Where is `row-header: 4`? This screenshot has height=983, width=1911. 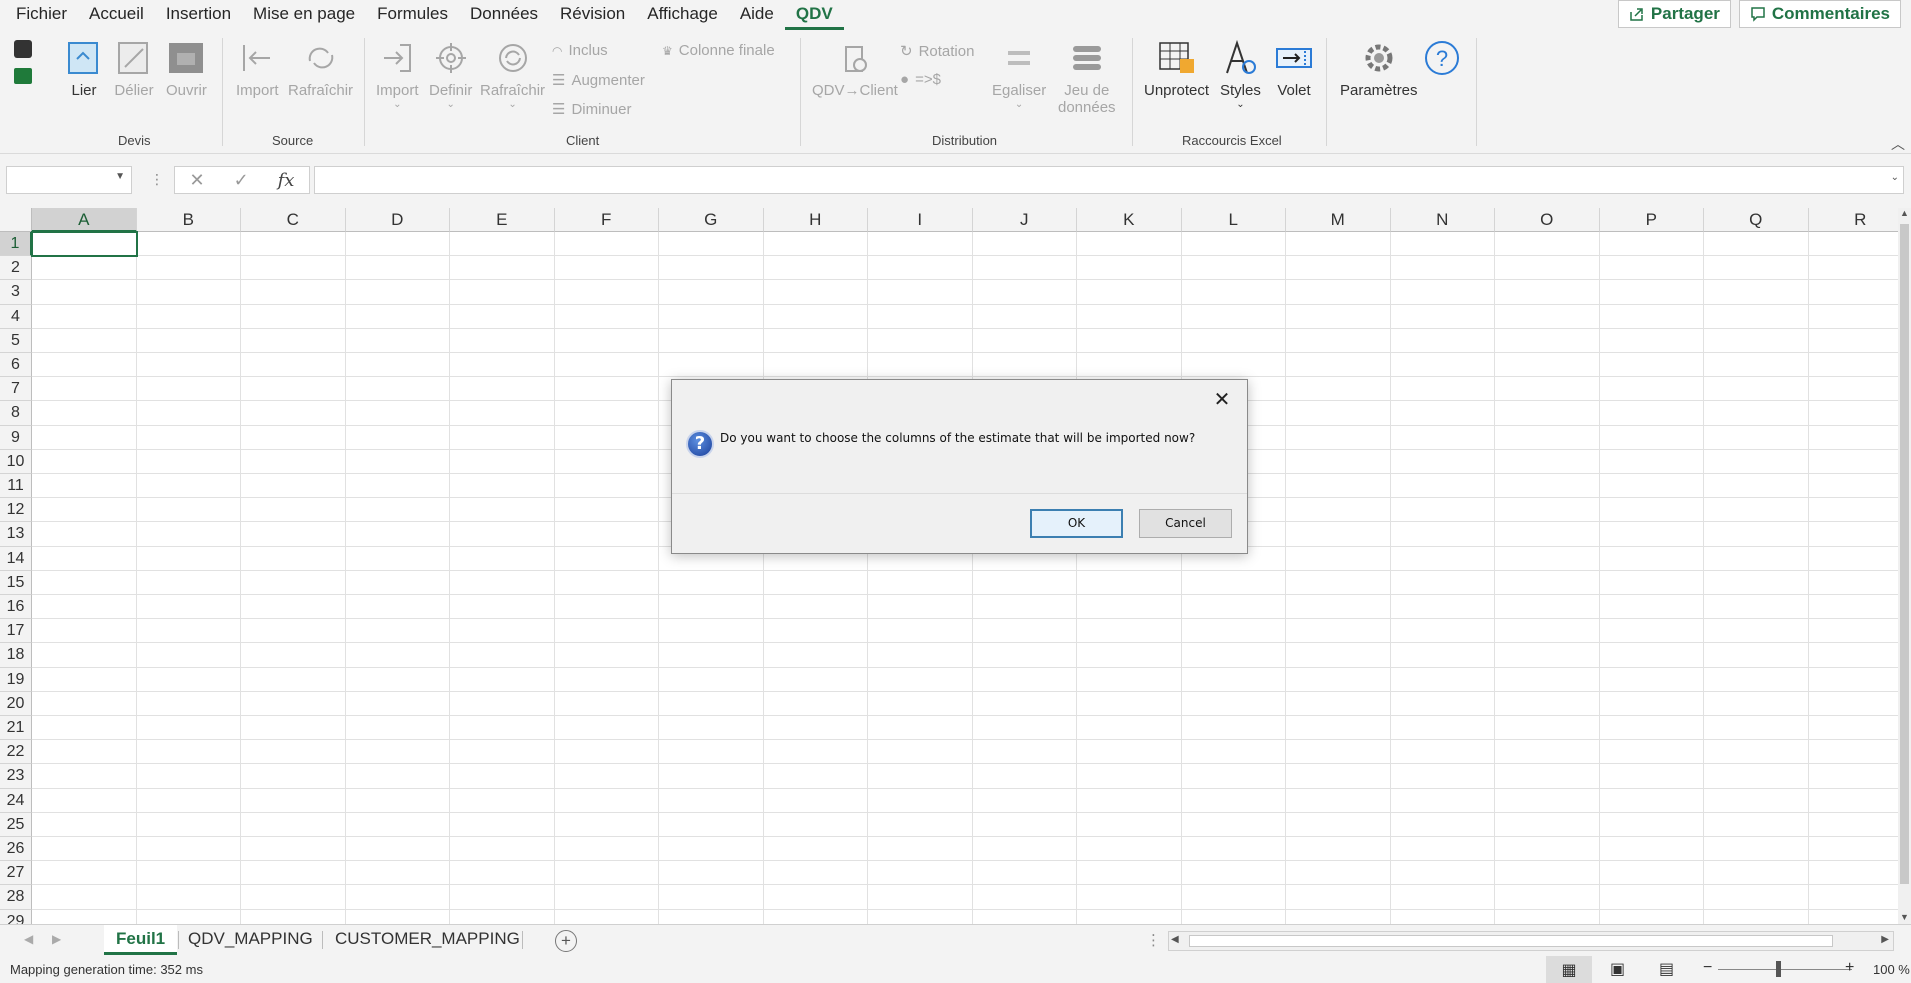 row-header: 4 is located at coordinates (16, 316).